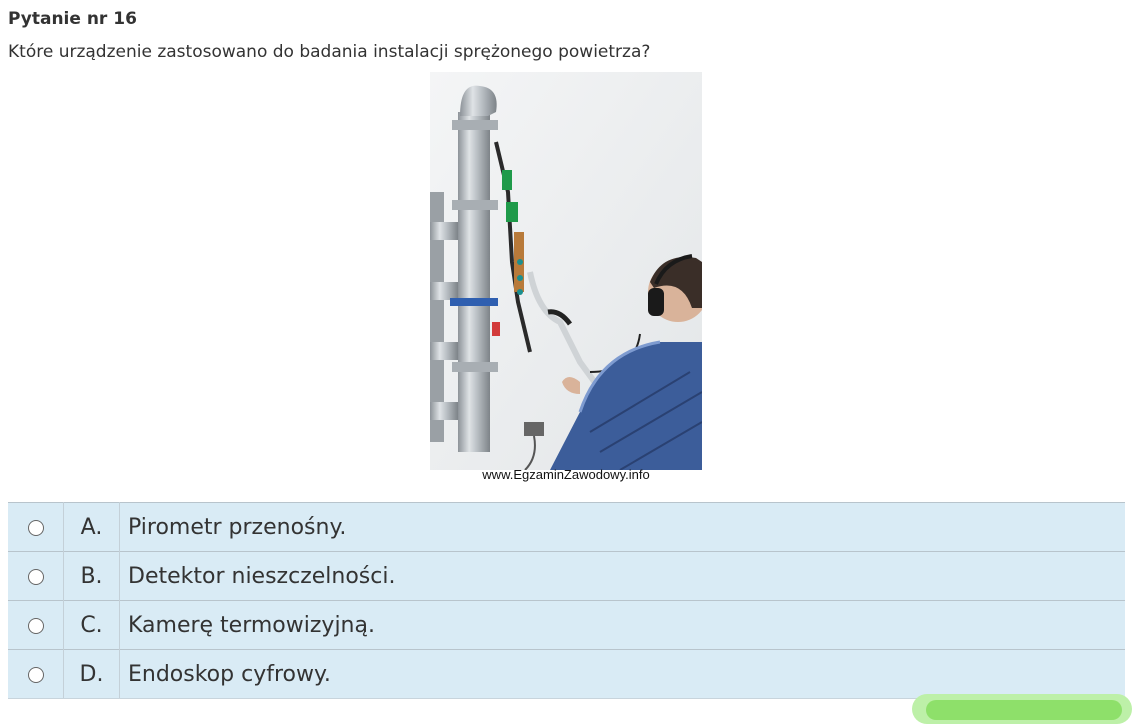  What do you see at coordinates (91, 625) in the screenshot?
I see `answer-c-letter: C.` at bounding box center [91, 625].